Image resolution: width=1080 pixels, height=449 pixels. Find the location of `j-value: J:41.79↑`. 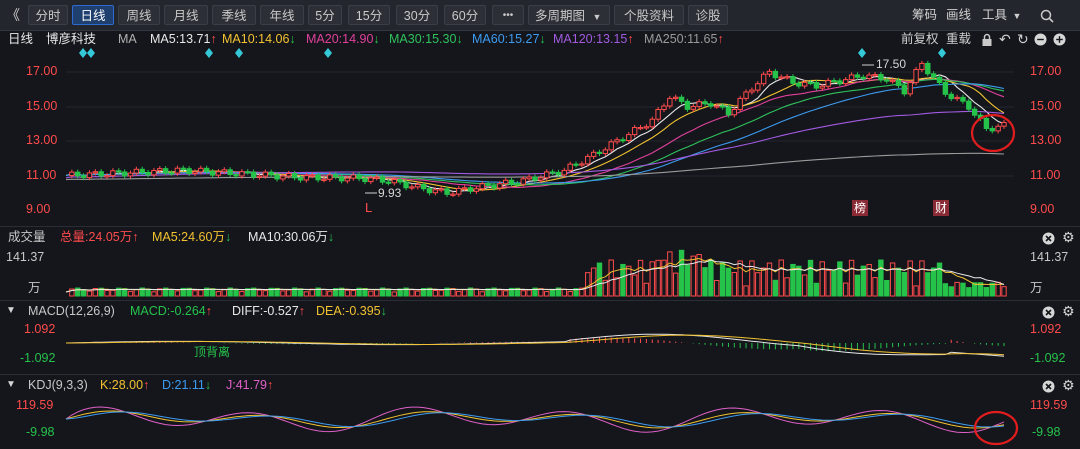

j-value: J:41.79↑ is located at coordinates (249, 385).